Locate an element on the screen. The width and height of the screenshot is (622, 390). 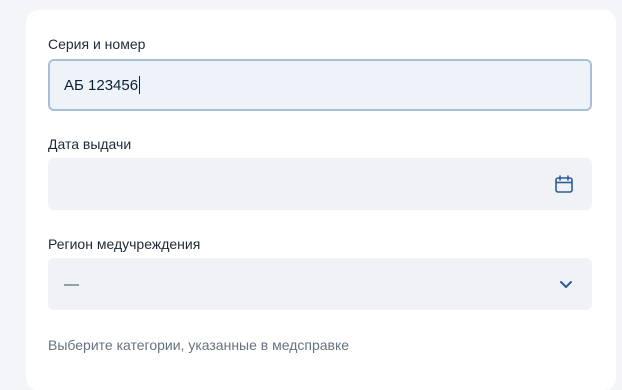
calendar-icon is located at coordinates (564, 184).